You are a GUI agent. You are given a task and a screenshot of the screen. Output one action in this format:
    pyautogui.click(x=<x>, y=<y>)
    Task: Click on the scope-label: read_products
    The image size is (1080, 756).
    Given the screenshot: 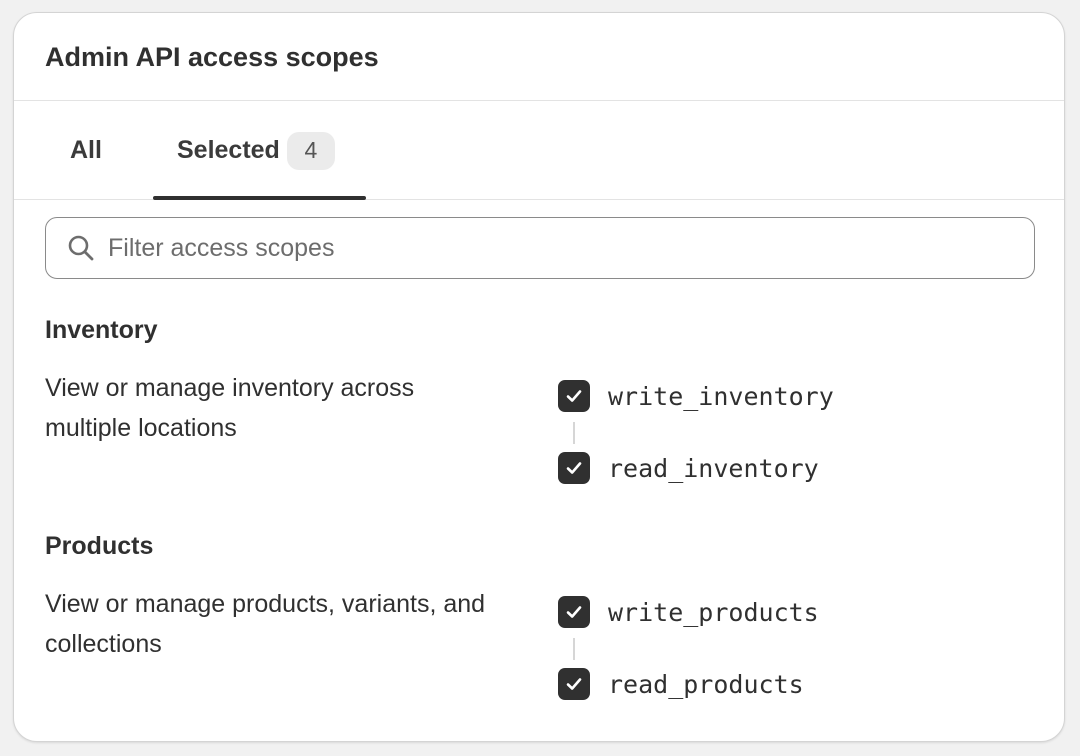 What is the action you would take?
    pyautogui.click(x=706, y=684)
    